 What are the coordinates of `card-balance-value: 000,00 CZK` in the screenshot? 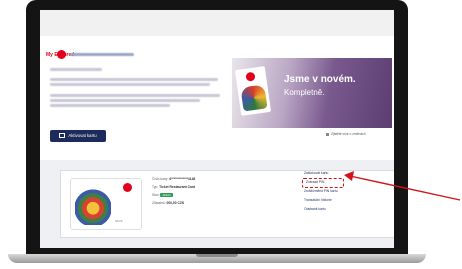 It's located at (175, 203).